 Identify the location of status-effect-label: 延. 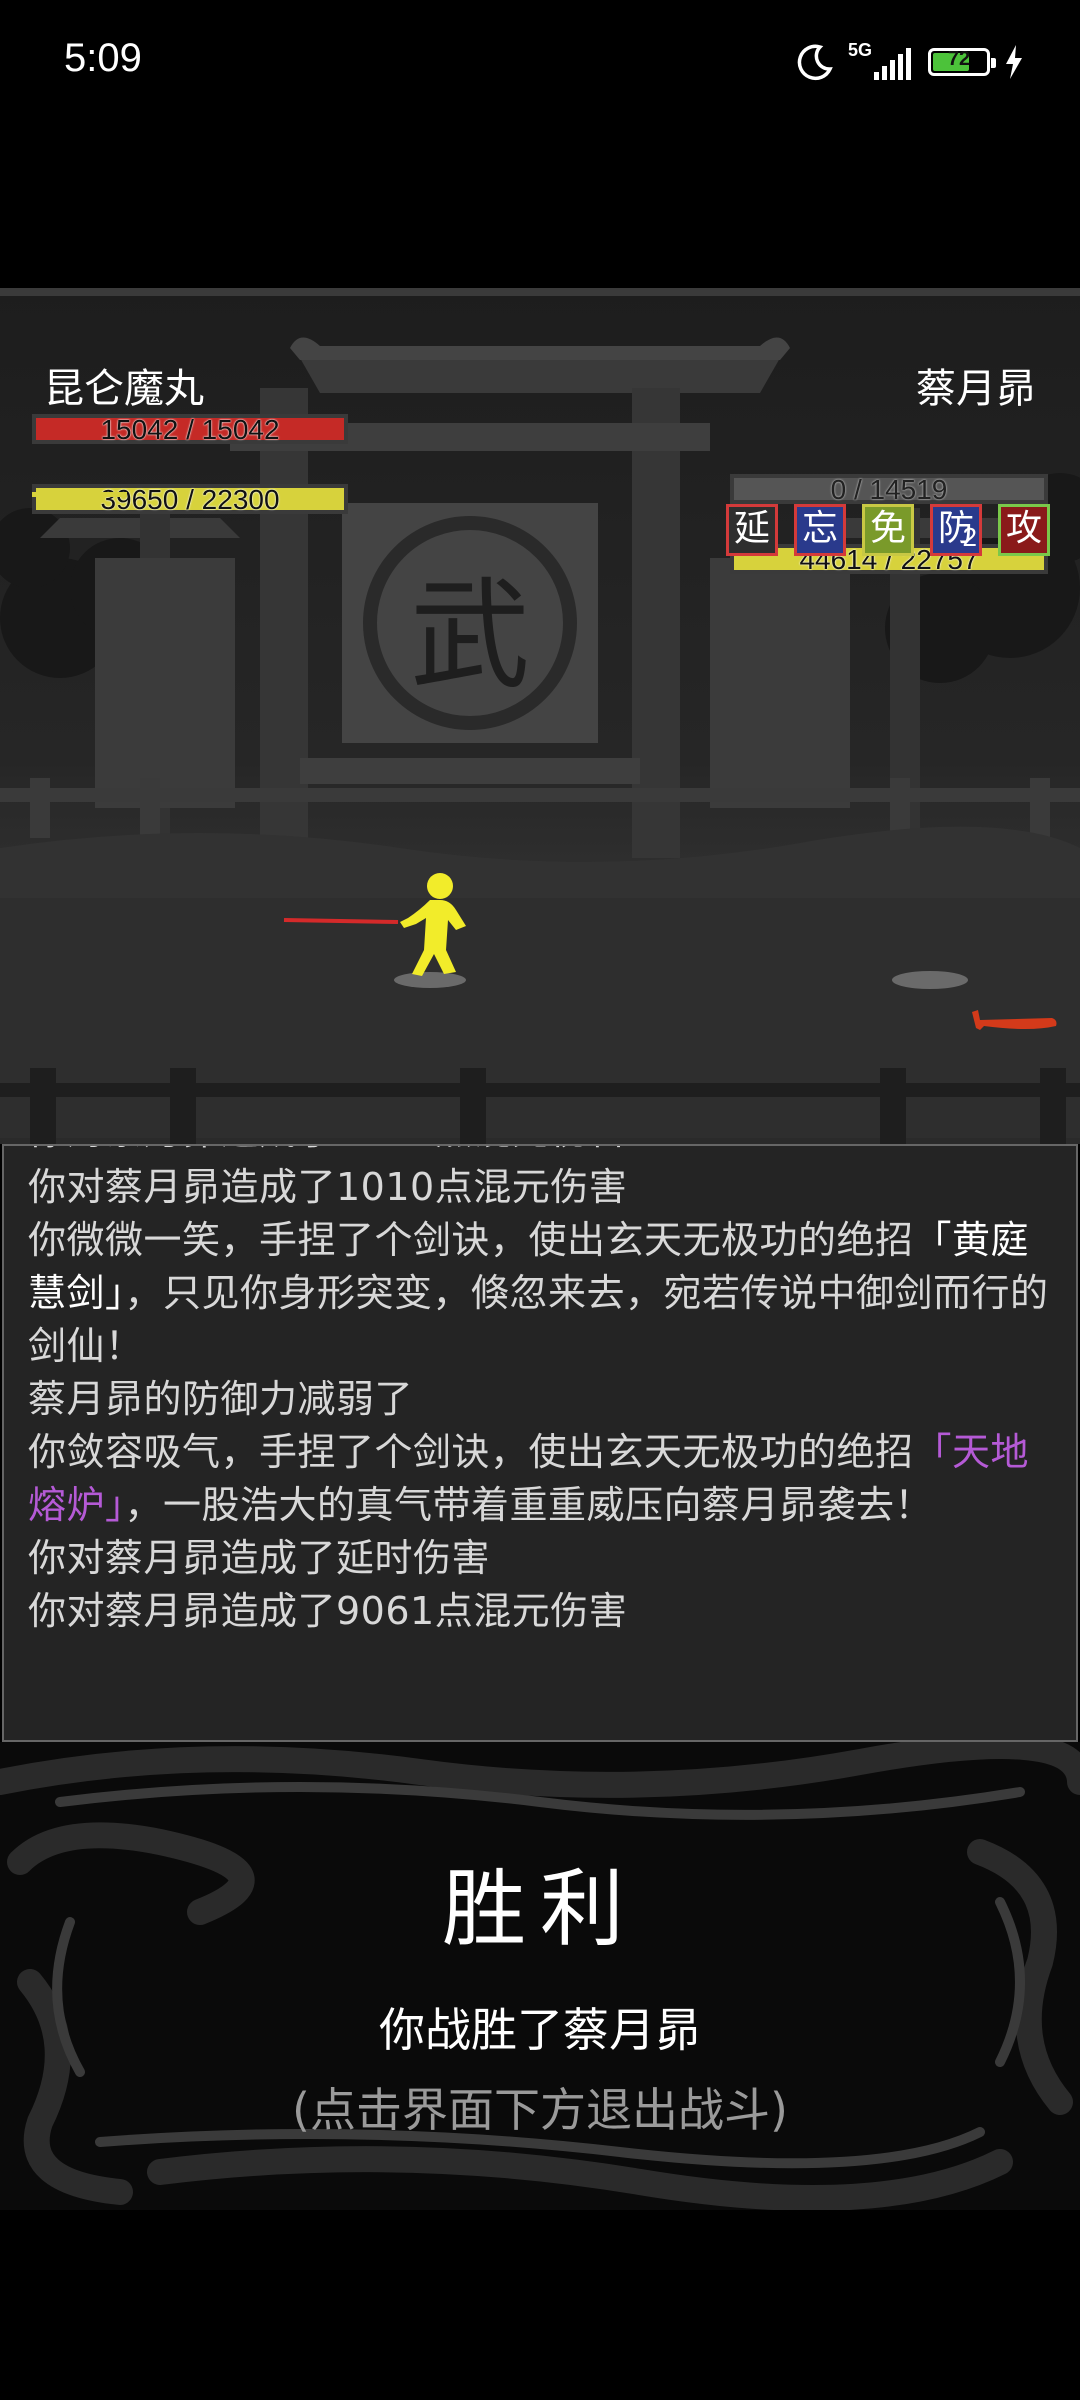
(751, 528).